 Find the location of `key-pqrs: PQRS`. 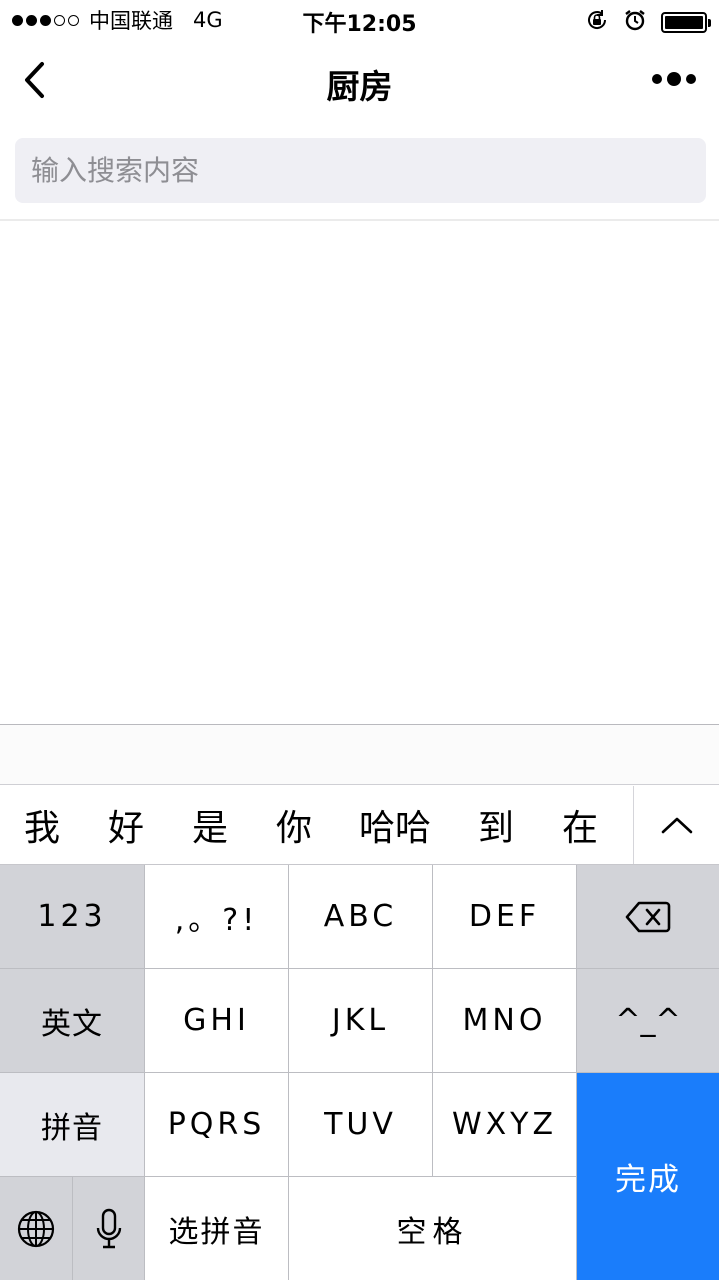

key-pqrs: PQRS is located at coordinates (216, 1124).